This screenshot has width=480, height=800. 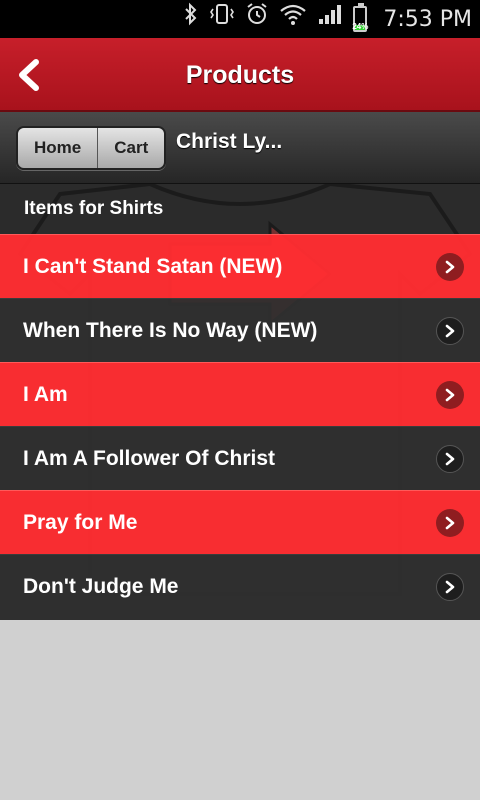 I want to click on list-item-label: I Am A Follower Of Christ, so click(x=149, y=458).